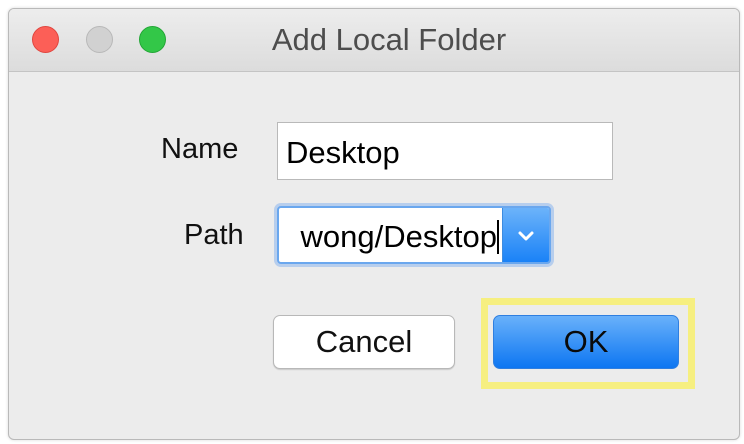 This screenshot has height=444, width=744. What do you see at coordinates (214, 235) in the screenshot?
I see `path-label: Path` at bounding box center [214, 235].